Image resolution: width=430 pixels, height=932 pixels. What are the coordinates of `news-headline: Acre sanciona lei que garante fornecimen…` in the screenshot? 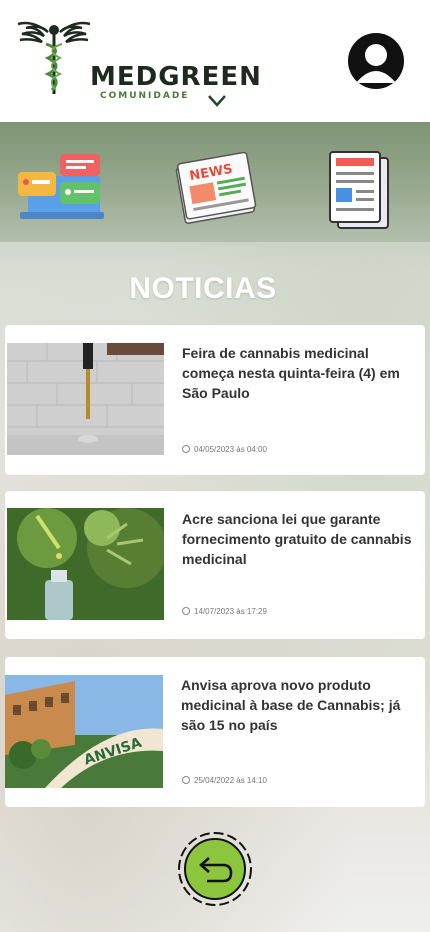 It's located at (298, 539).